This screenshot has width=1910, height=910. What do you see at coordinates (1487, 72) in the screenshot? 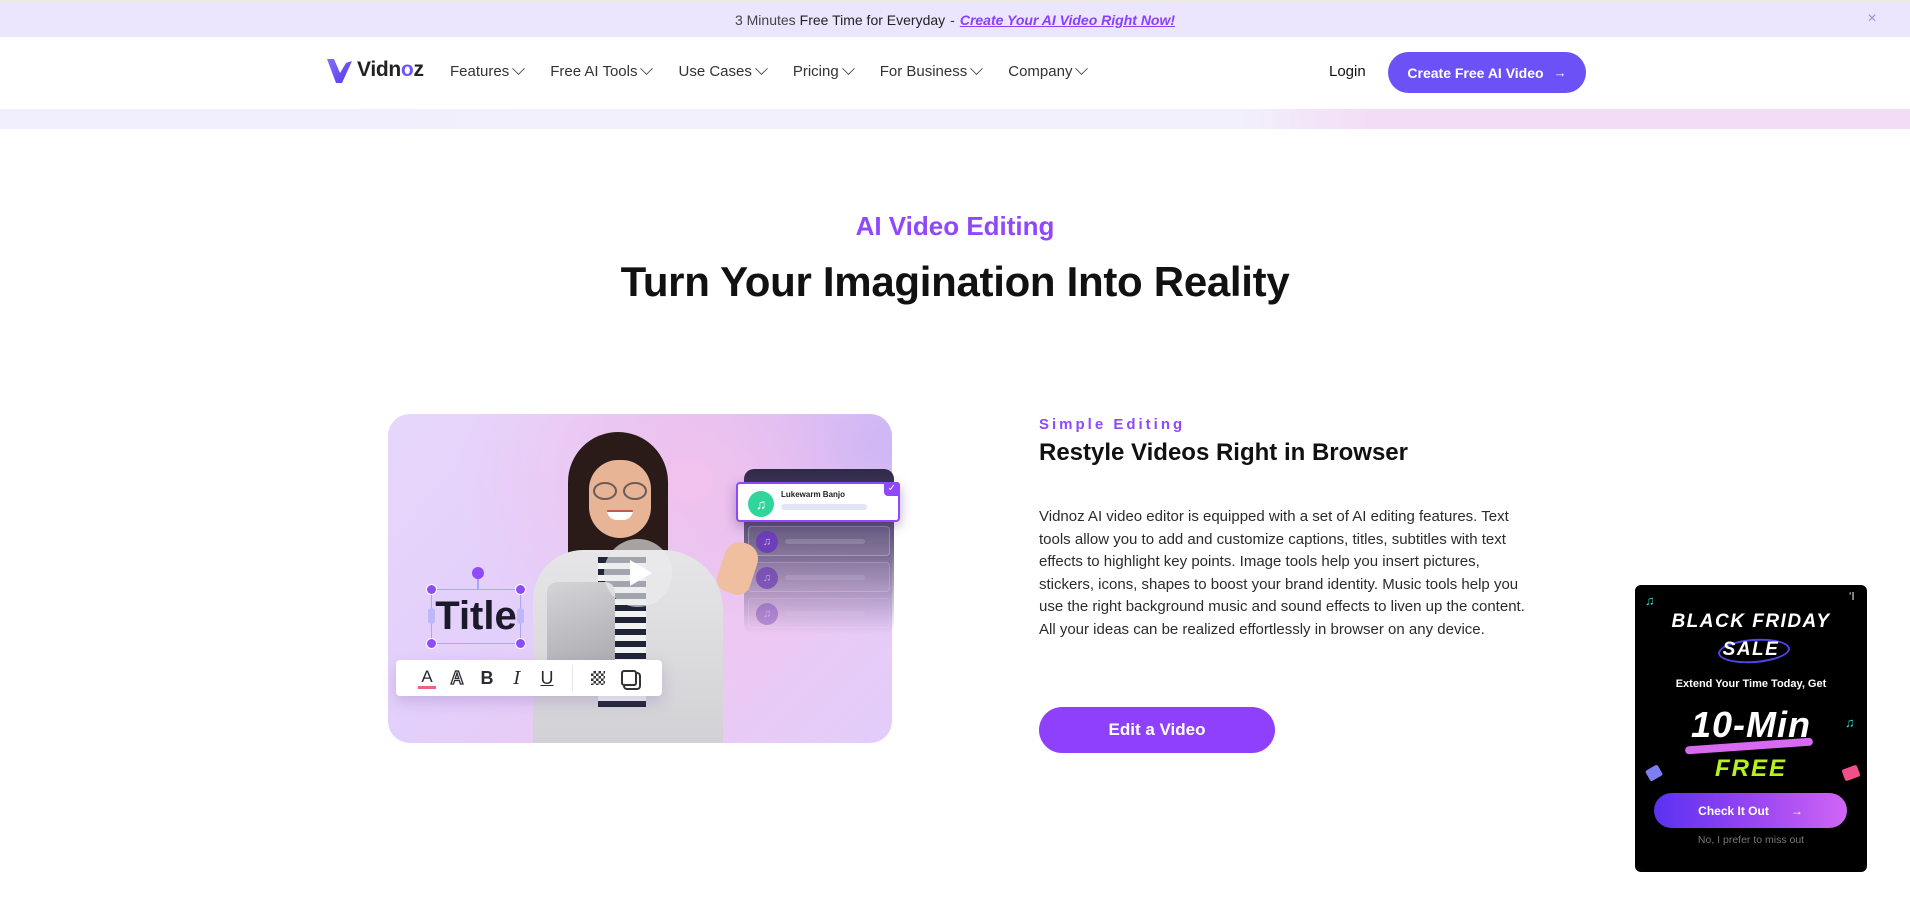
I see `create-free-ai-video-button: Create Free AI Video →` at bounding box center [1487, 72].